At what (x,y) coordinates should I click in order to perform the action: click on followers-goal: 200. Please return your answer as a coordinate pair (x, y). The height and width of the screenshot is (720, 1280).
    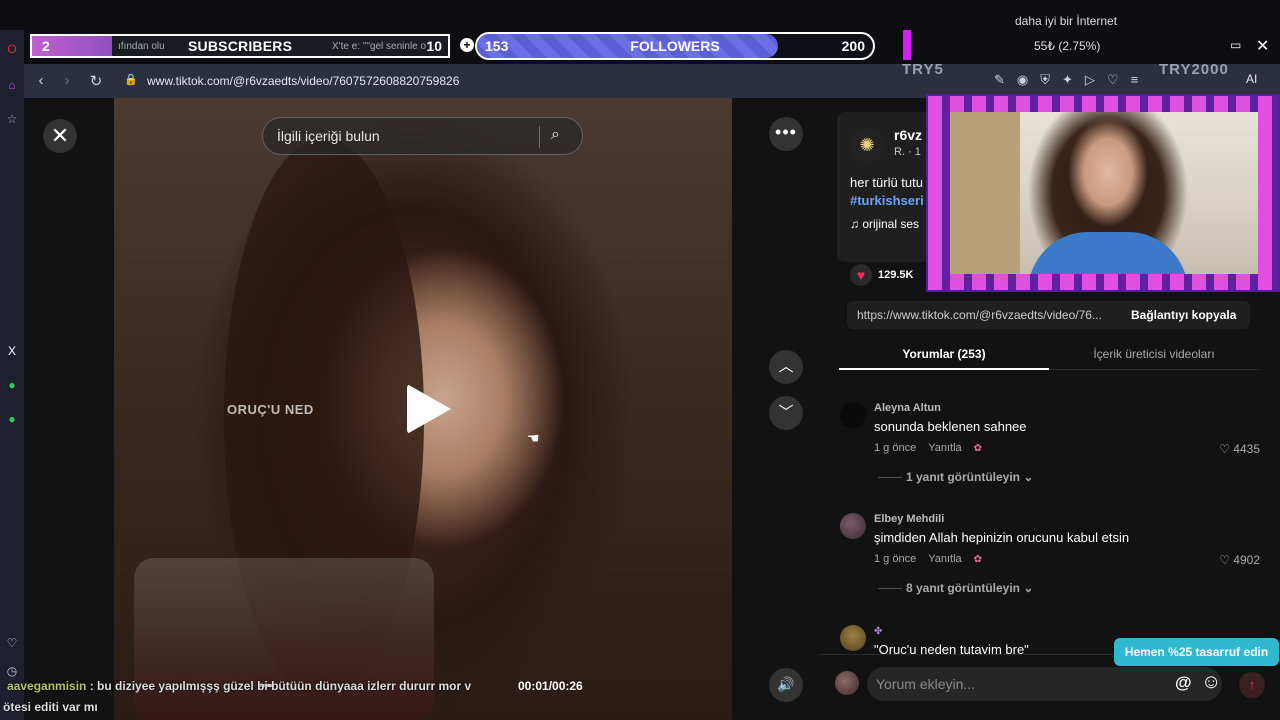
    Looking at the image, I should click on (853, 46).